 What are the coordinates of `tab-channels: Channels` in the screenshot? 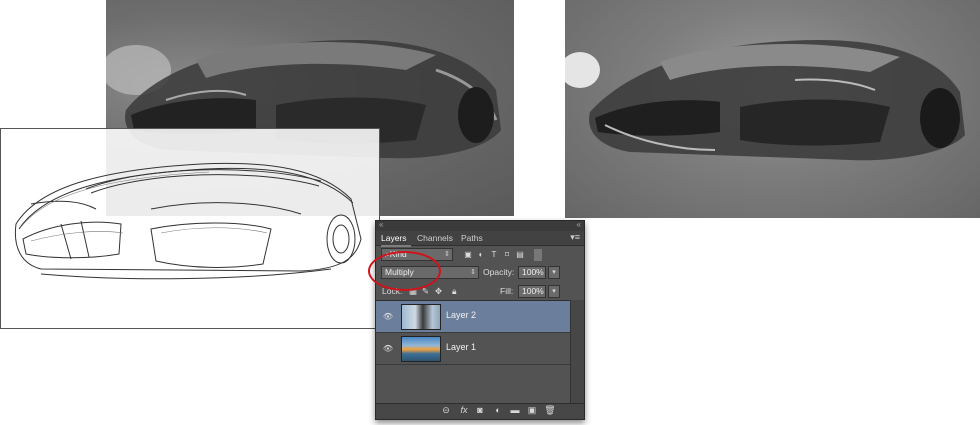 It's located at (435, 238).